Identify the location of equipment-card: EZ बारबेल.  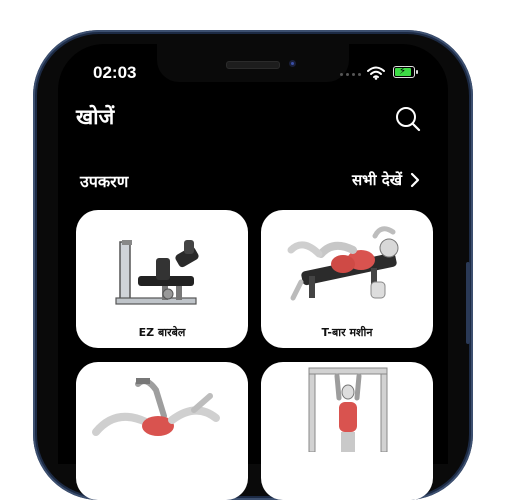
(162, 279).